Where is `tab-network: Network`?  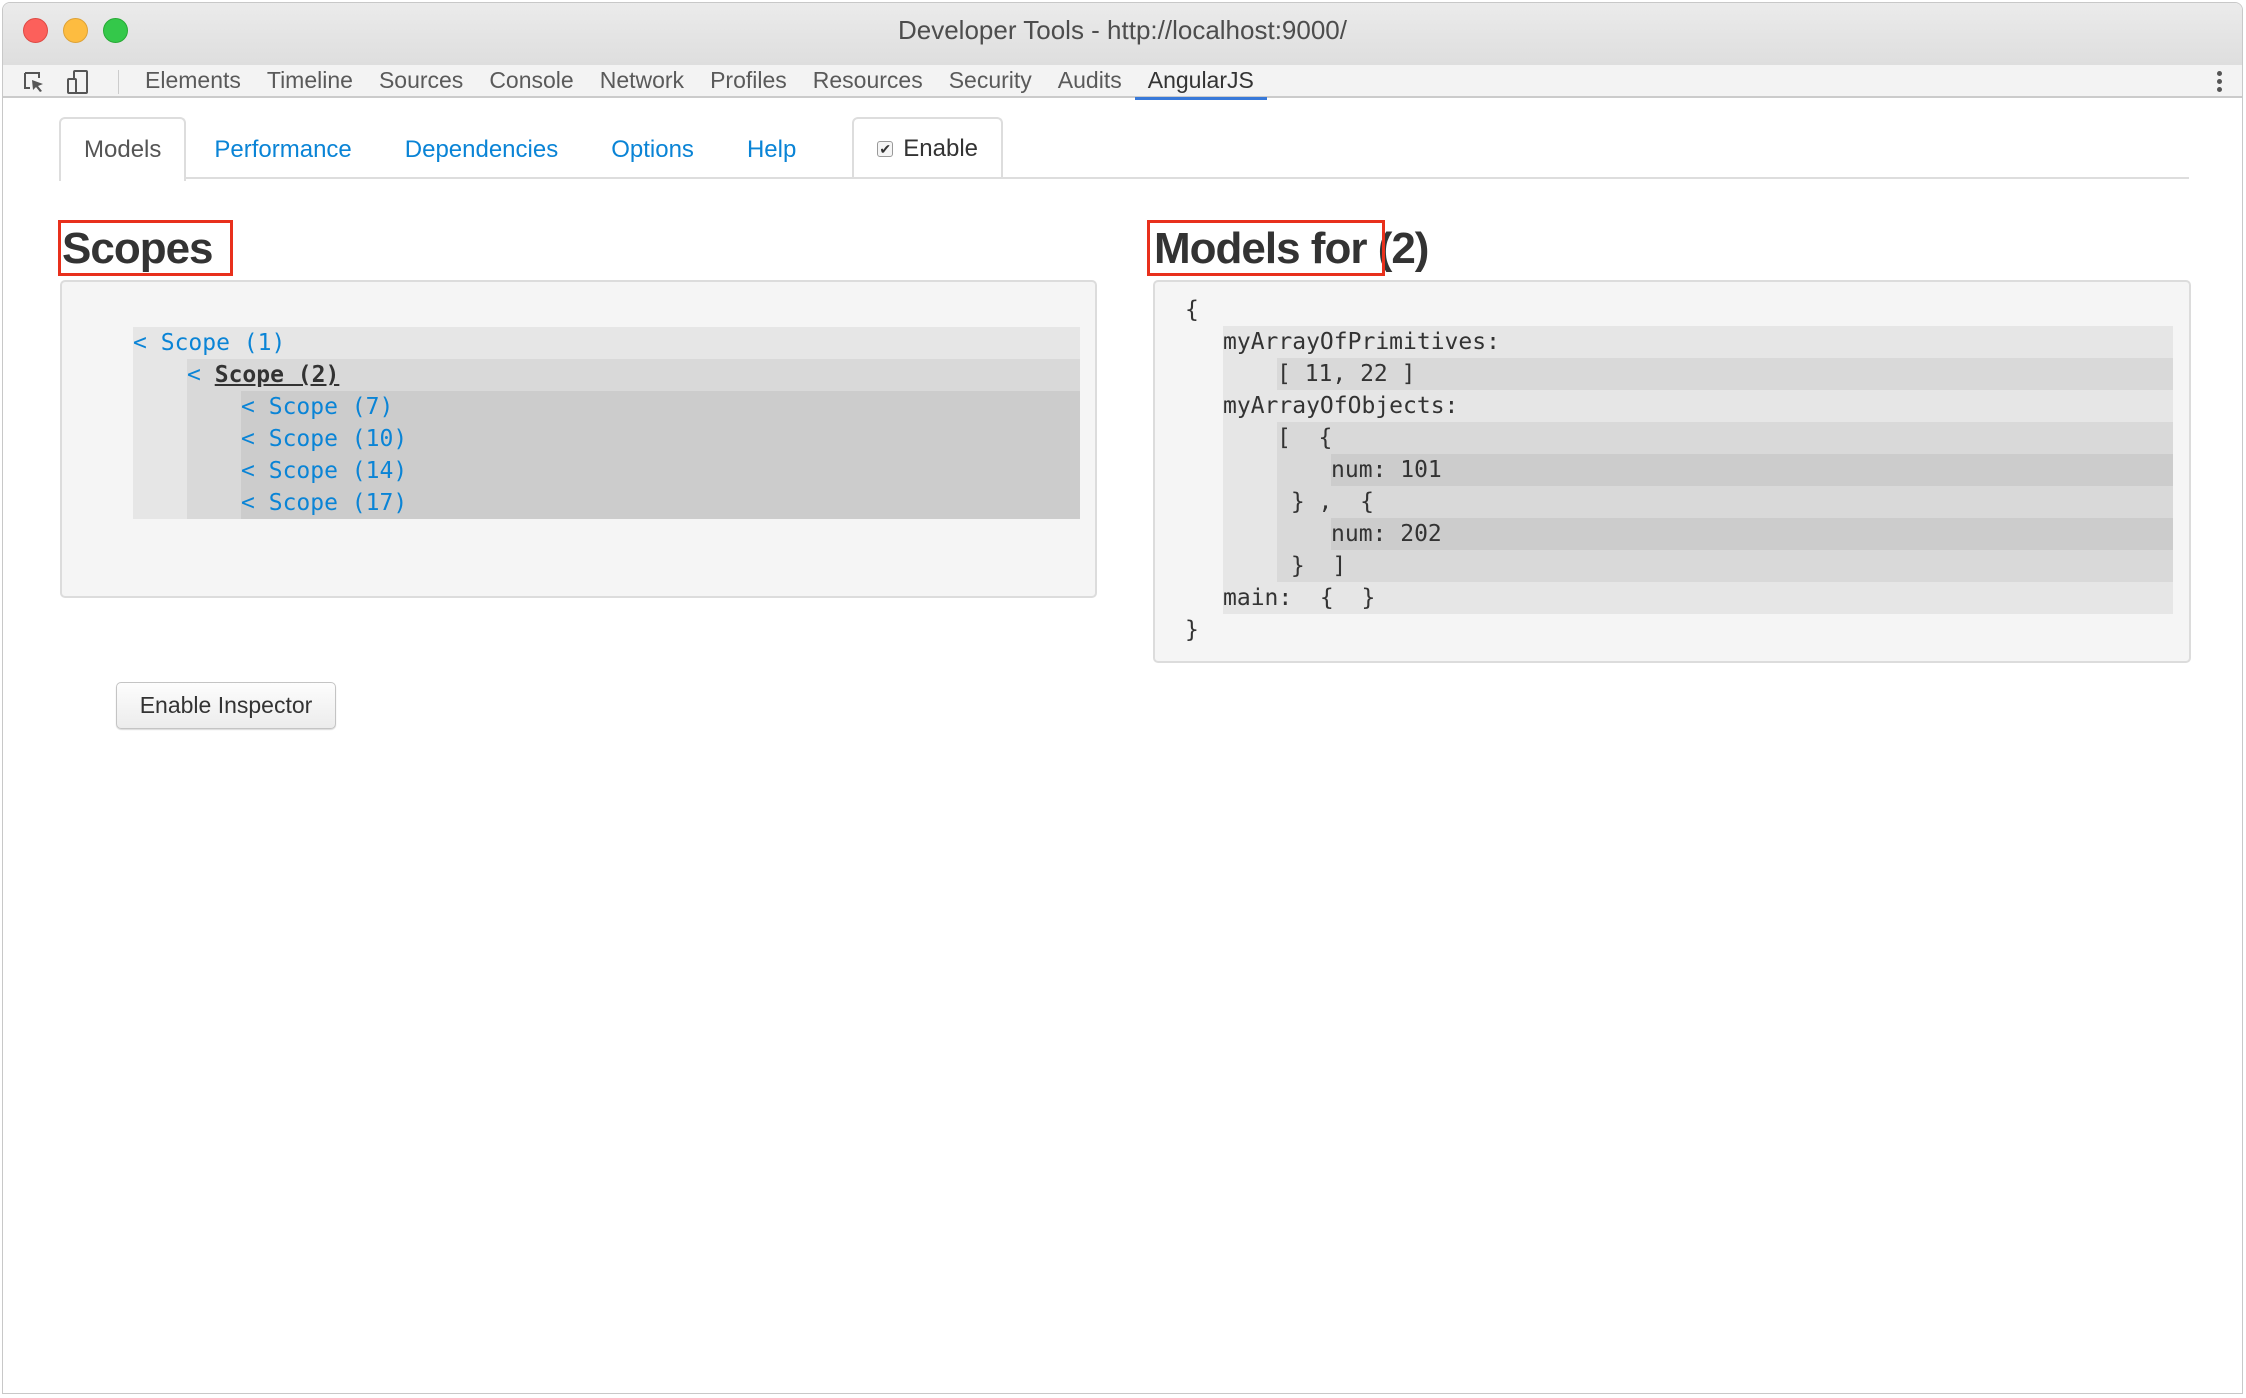 tab-network: Network is located at coordinates (642, 81).